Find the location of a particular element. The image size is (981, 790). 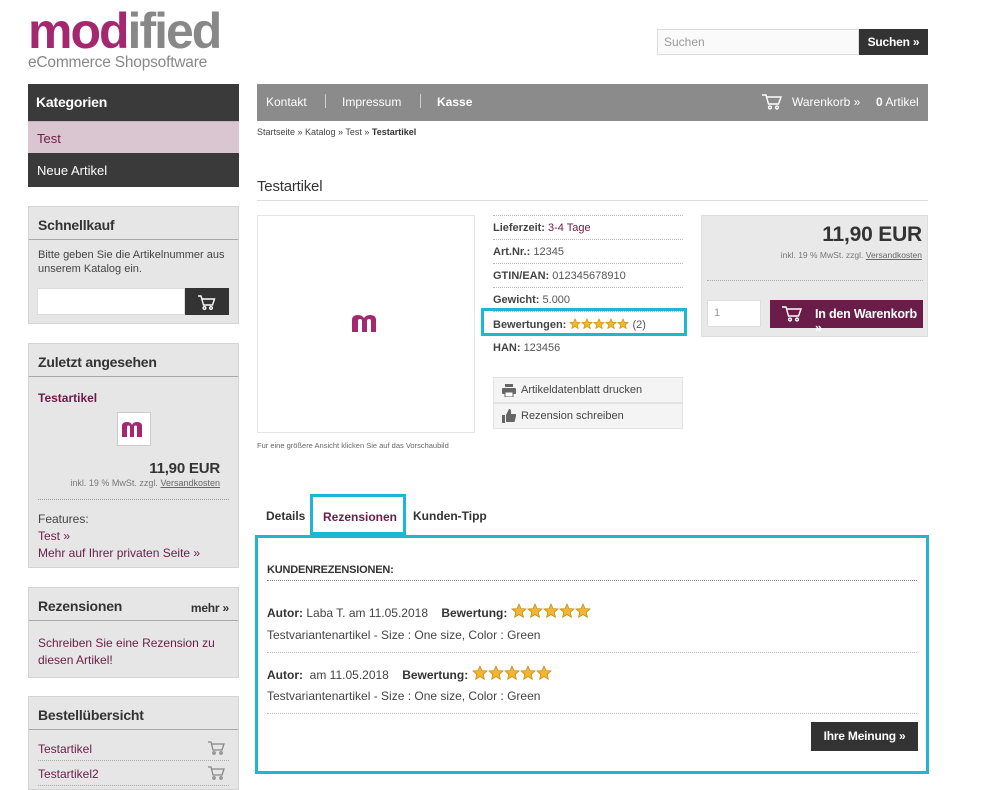

search-input: Suchen is located at coordinates (758, 42).